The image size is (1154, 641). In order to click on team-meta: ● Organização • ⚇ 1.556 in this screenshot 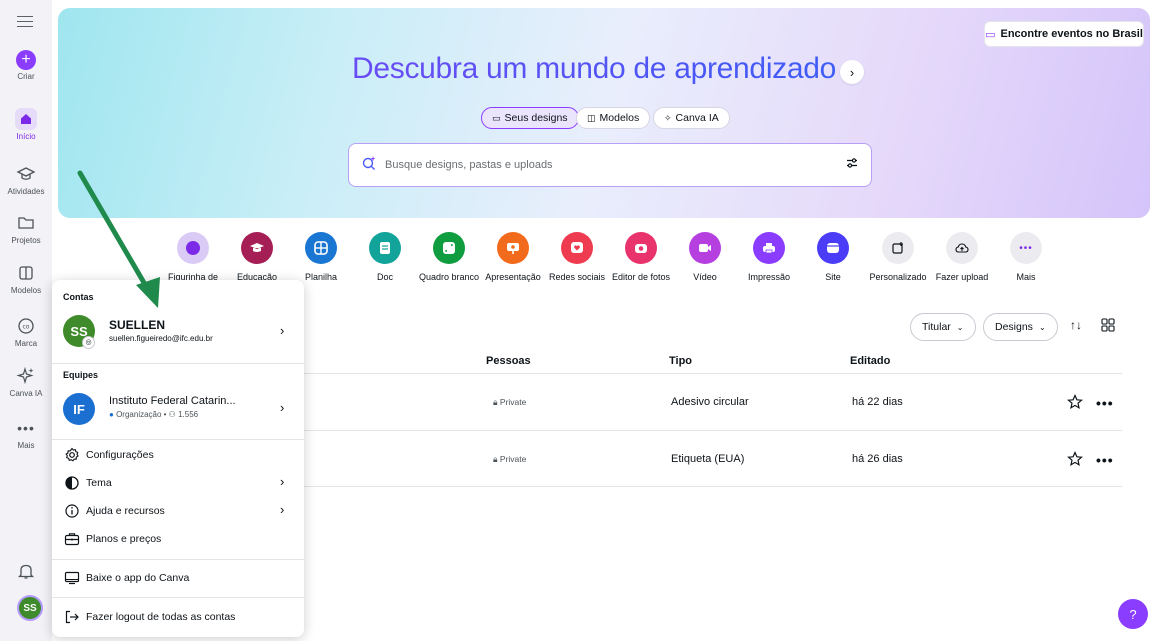, I will do `click(153, 414)`.